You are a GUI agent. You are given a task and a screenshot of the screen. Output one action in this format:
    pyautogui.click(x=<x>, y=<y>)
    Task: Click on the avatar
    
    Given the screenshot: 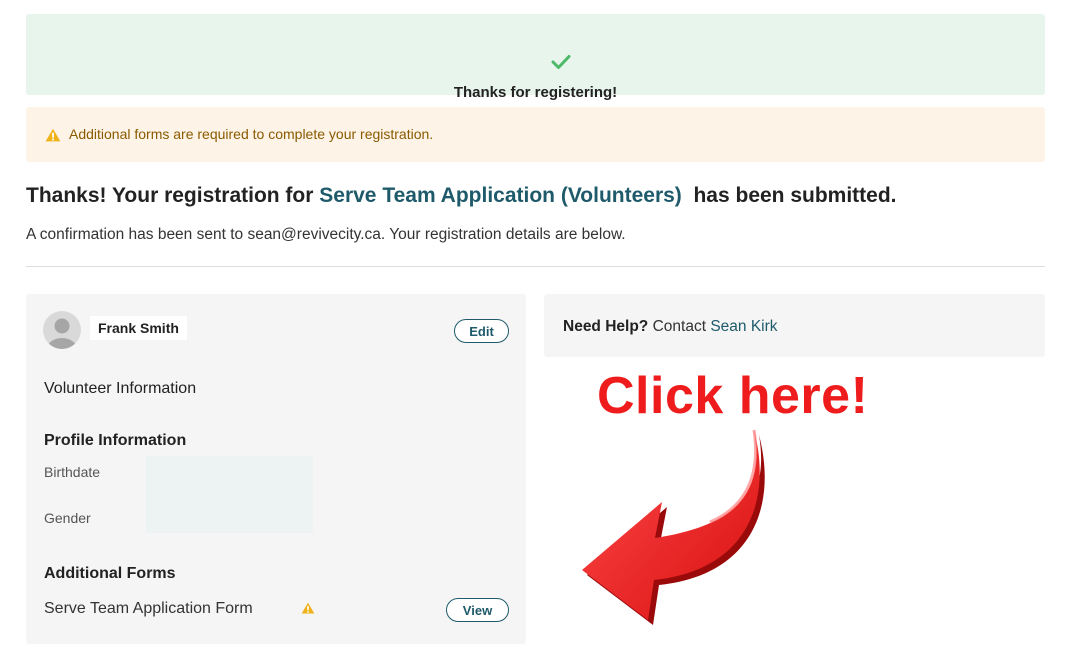 What is the action you would take?
    pyautogui.click(x=62, y=330)
    